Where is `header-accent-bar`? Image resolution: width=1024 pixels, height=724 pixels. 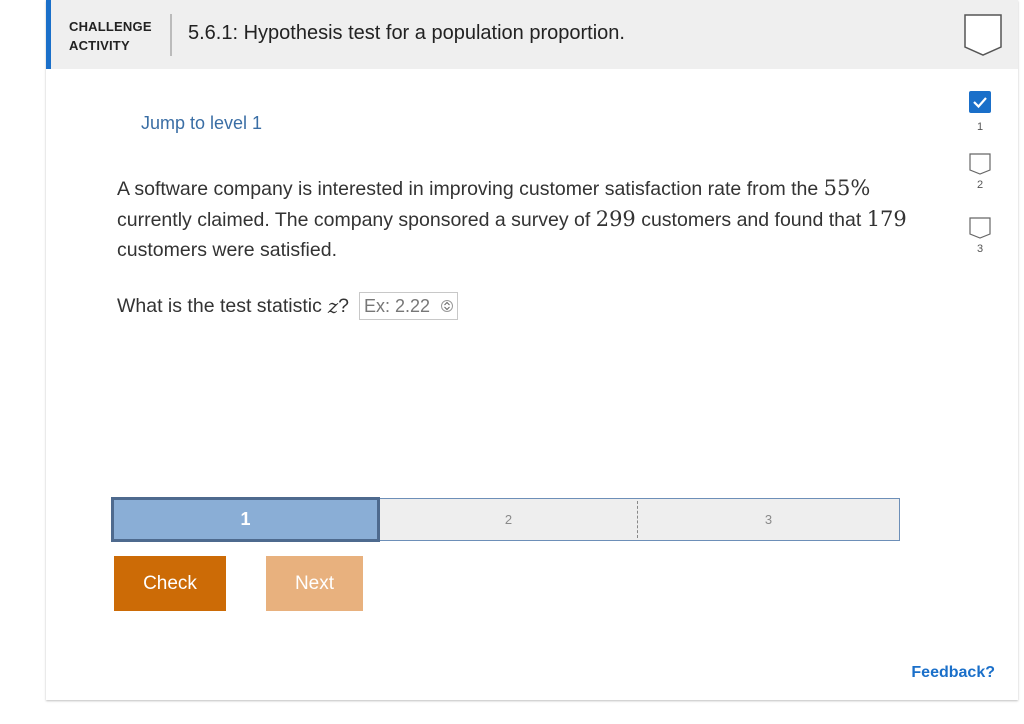
header-accent-bar is located at coordinates (48, 34).